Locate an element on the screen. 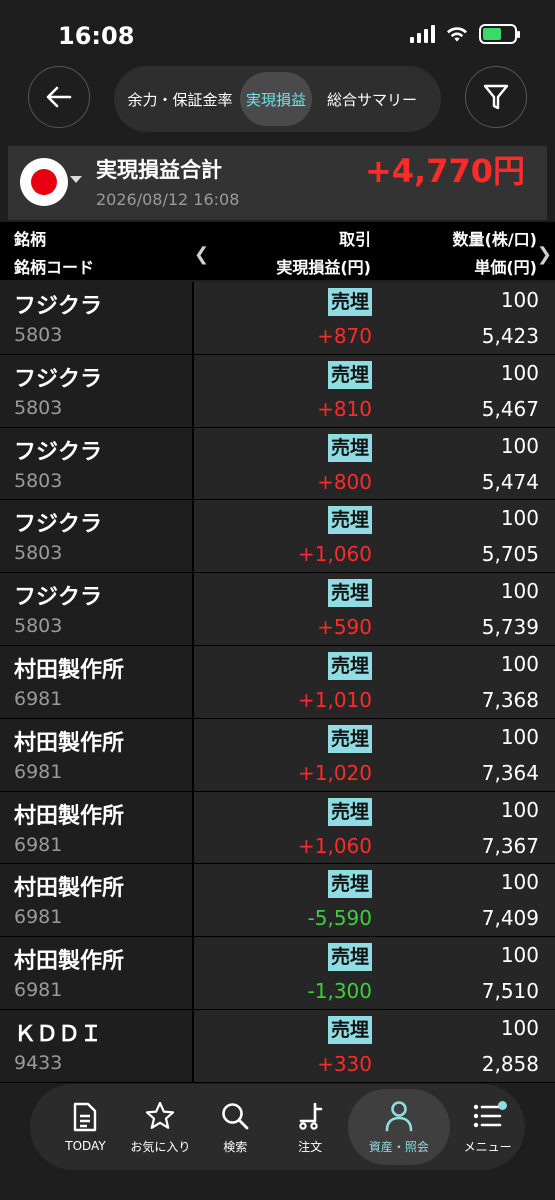 This screenshot has height=1200, width=555. header-quantity: 数量(株/口) is located at coordinates (494, 239).